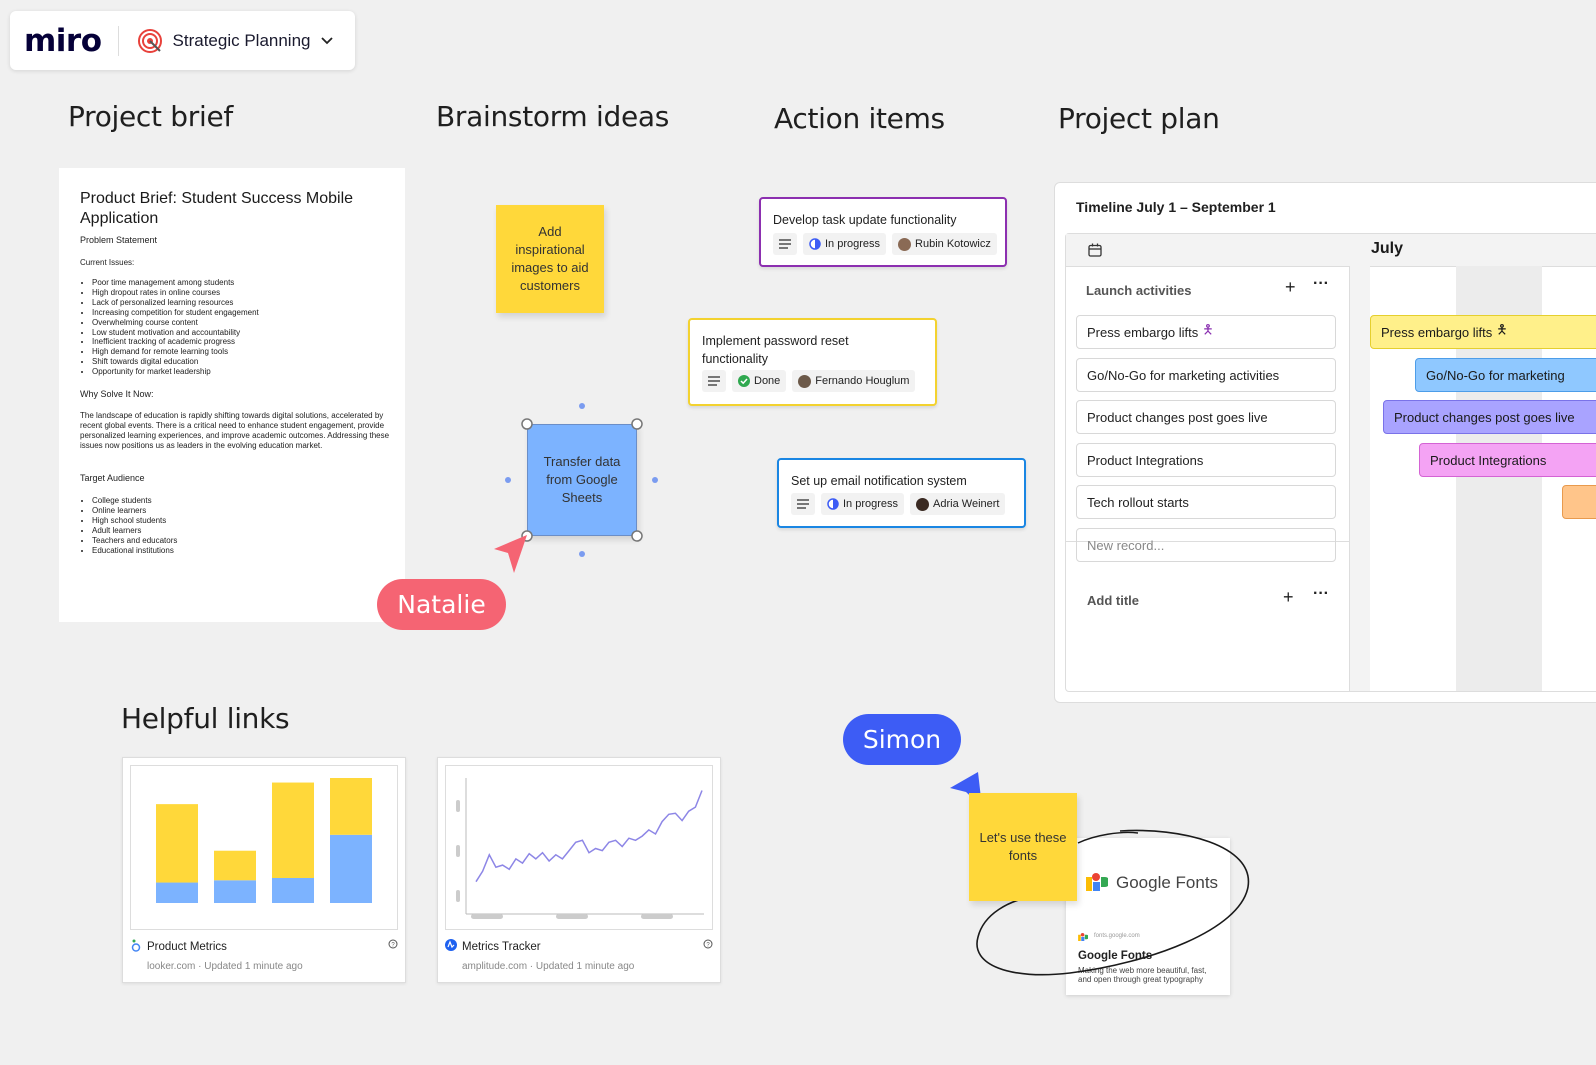 The width and height of the screenshot is (1596, 1065). What do you see at coordinates (966, 504) in the screenshot?
I see `assignee-name: Adria Weinert` at bounding box center [966, 504].